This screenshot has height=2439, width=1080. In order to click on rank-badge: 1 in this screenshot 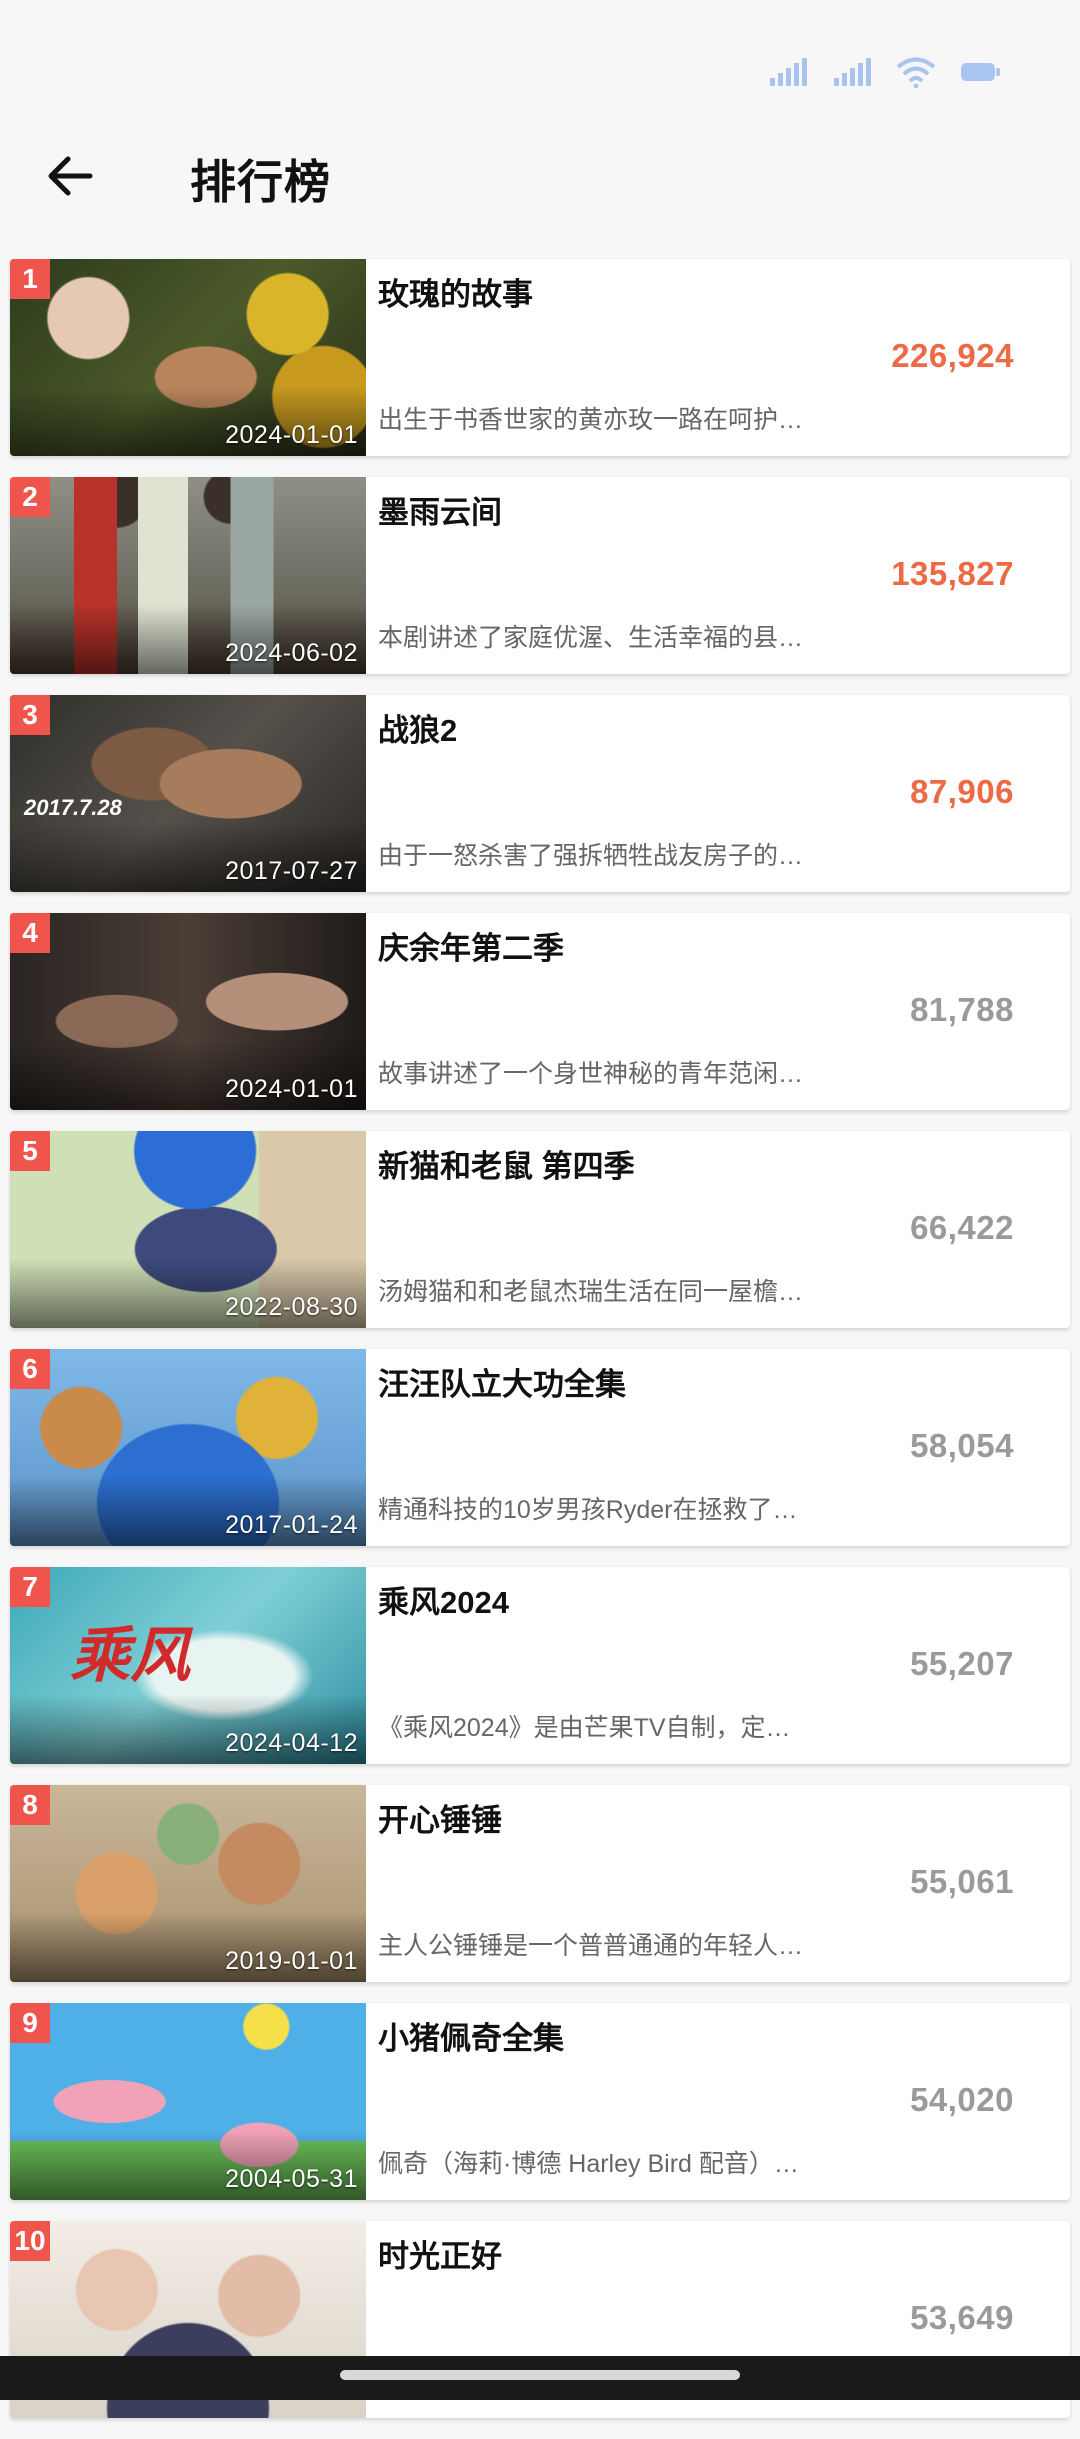, I will do `click(30, 279)`.